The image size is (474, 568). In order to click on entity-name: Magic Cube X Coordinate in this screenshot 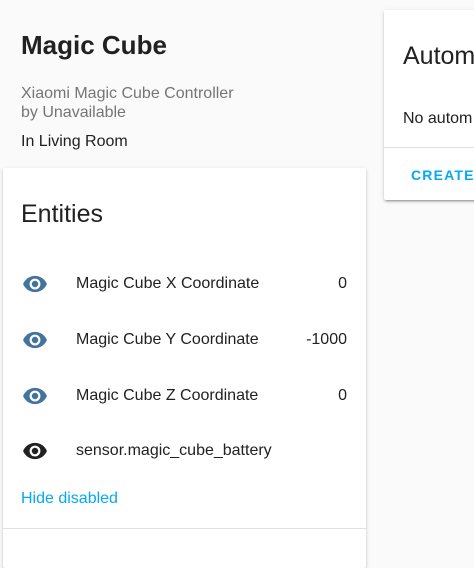, I will do `click(168, 283)`.